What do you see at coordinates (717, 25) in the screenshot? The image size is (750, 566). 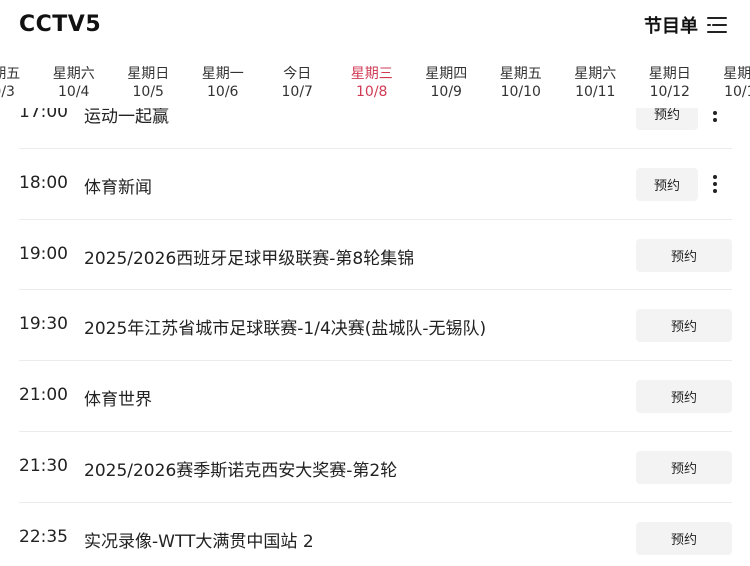 I see `menu-lines-icon` at bounding box center [717, 25].